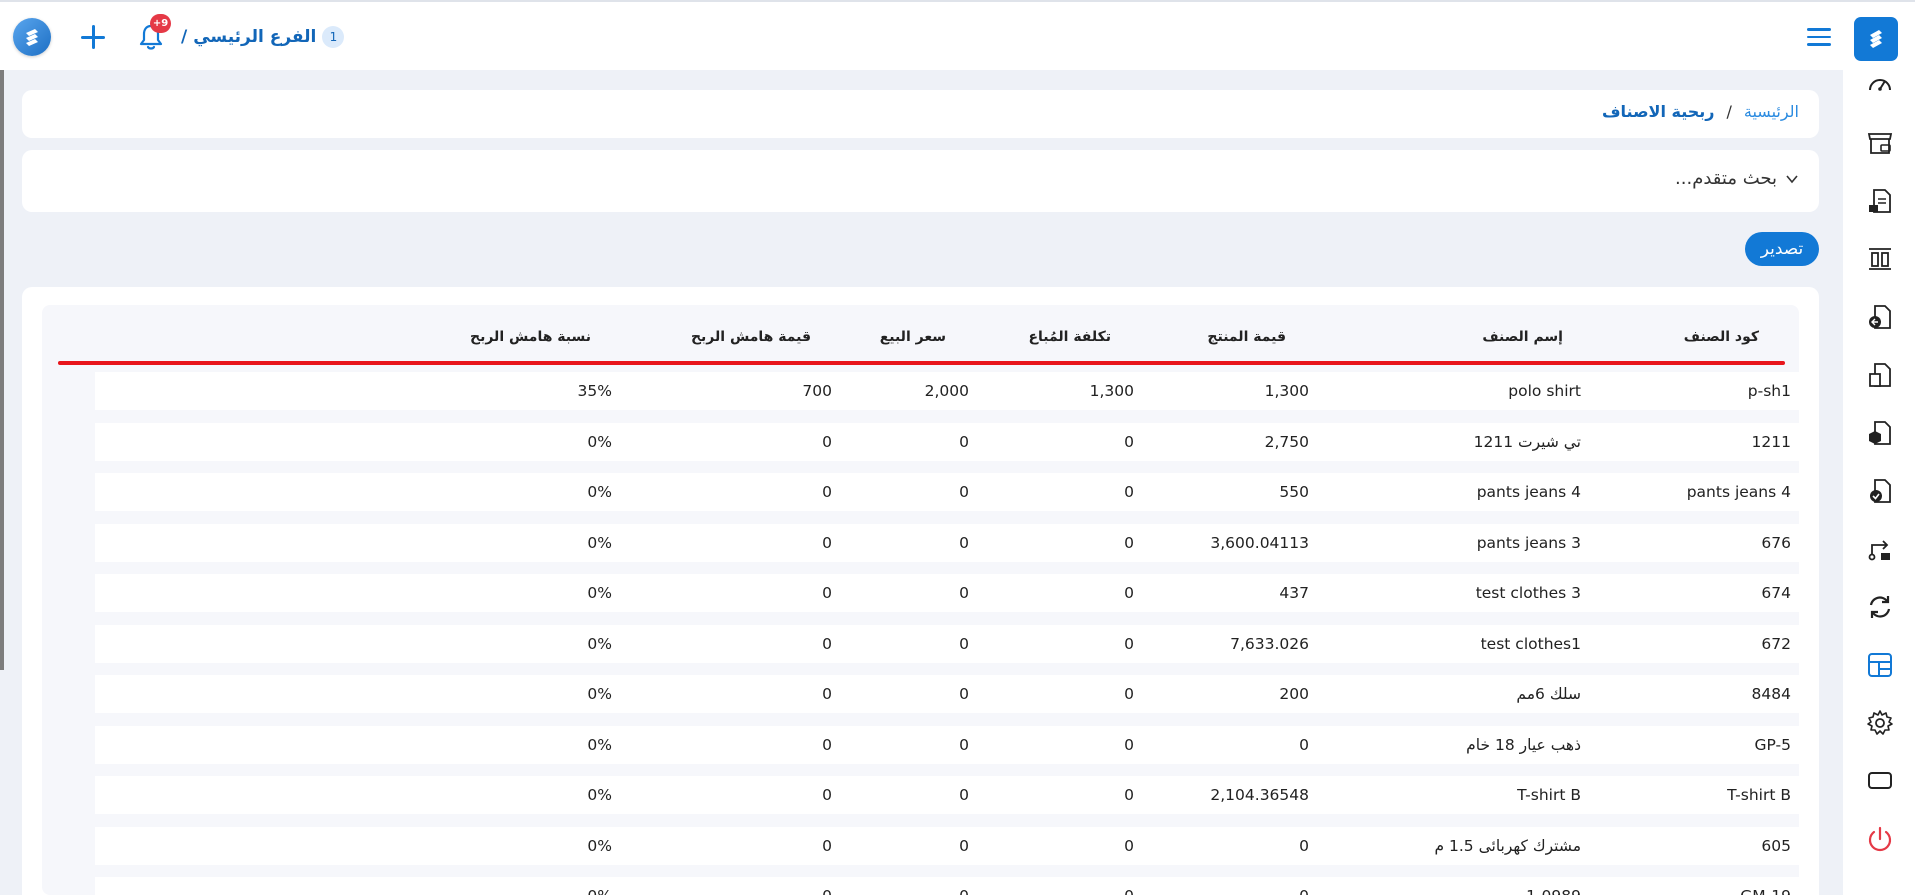 The height and width of the screenshot is (895, 1915). What do you see at coordinates (947, 542) in the screenshot?
I see `table-row: 676 pants jeans 3 3,600.04113 0 0 0 0%` at bounding box center [947, 542].